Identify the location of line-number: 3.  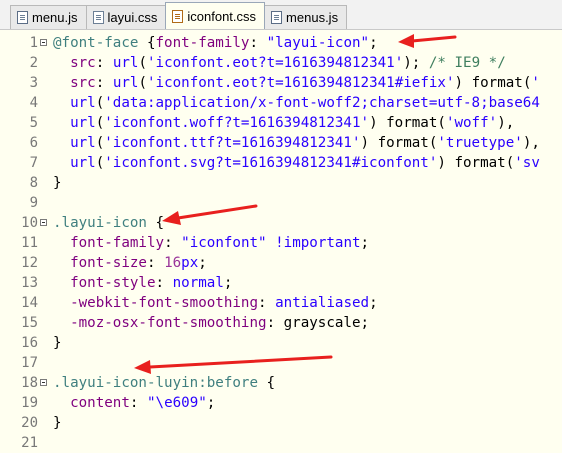
(33, 83).